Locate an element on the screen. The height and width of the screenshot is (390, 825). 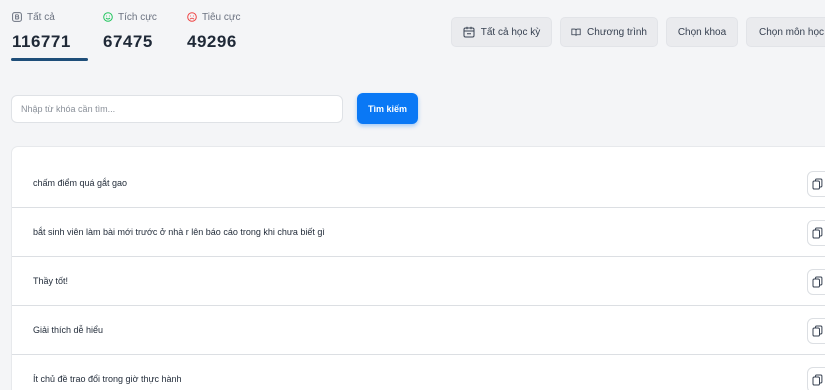
comment-text: Ít chủ đề trao đổi trong giờ thực hành is located at coordinates (107, 379).